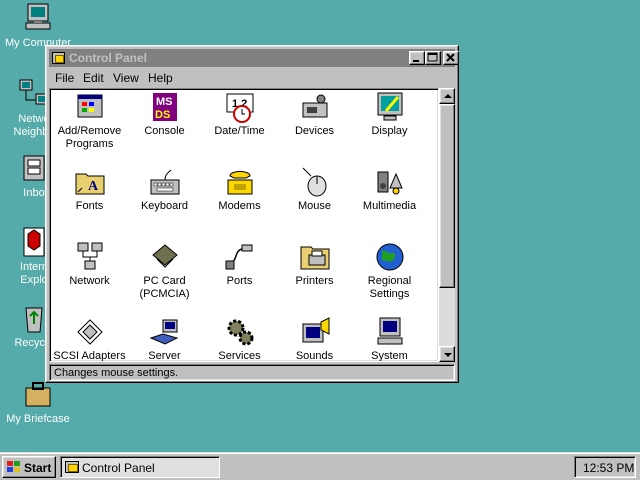 The width and height of the screenshot is (640, 480). Describe the element at coordinates (108, 58) in the screenshot. I see `window-title: Control Panel` at that location.